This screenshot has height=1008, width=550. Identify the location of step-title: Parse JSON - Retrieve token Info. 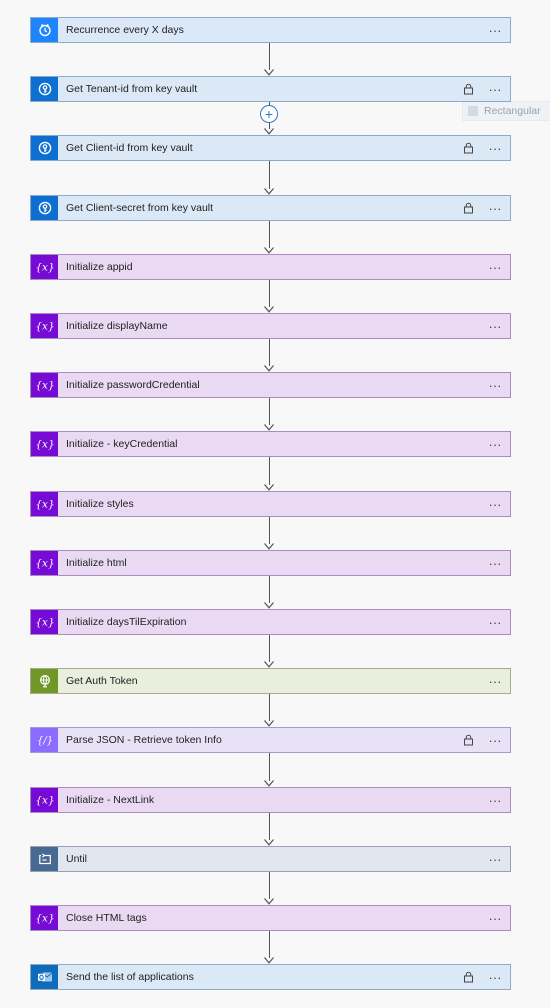
(144, 740).